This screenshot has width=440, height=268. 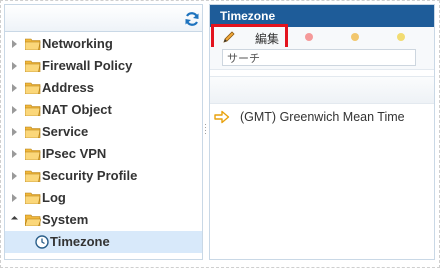 What do you see at coordinates (14, 219) in the screenshot?
I see `collapse-arrow-icon` at bounding box center [14, 219].